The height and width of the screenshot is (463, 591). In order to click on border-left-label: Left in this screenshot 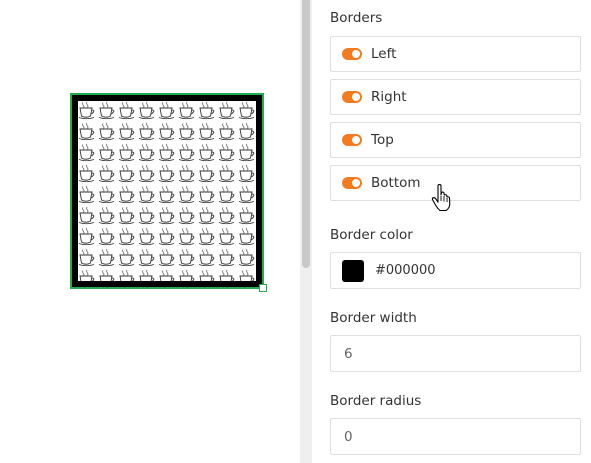, I will do `click(384, 54)`.